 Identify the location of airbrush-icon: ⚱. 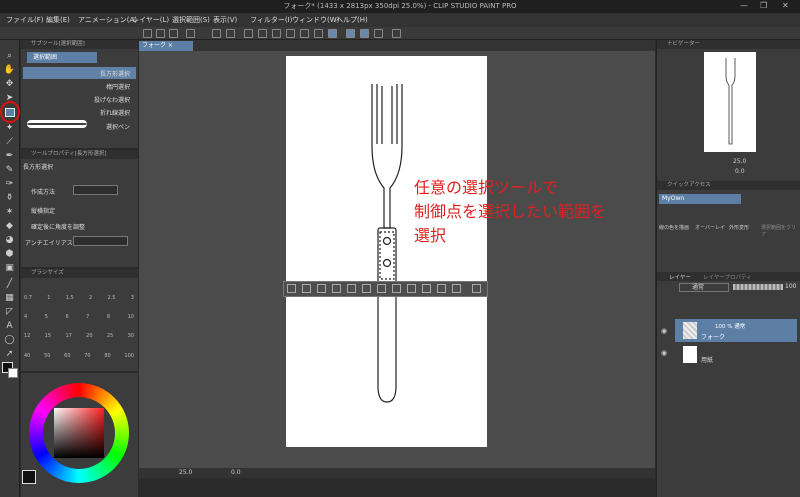
(9, 198).